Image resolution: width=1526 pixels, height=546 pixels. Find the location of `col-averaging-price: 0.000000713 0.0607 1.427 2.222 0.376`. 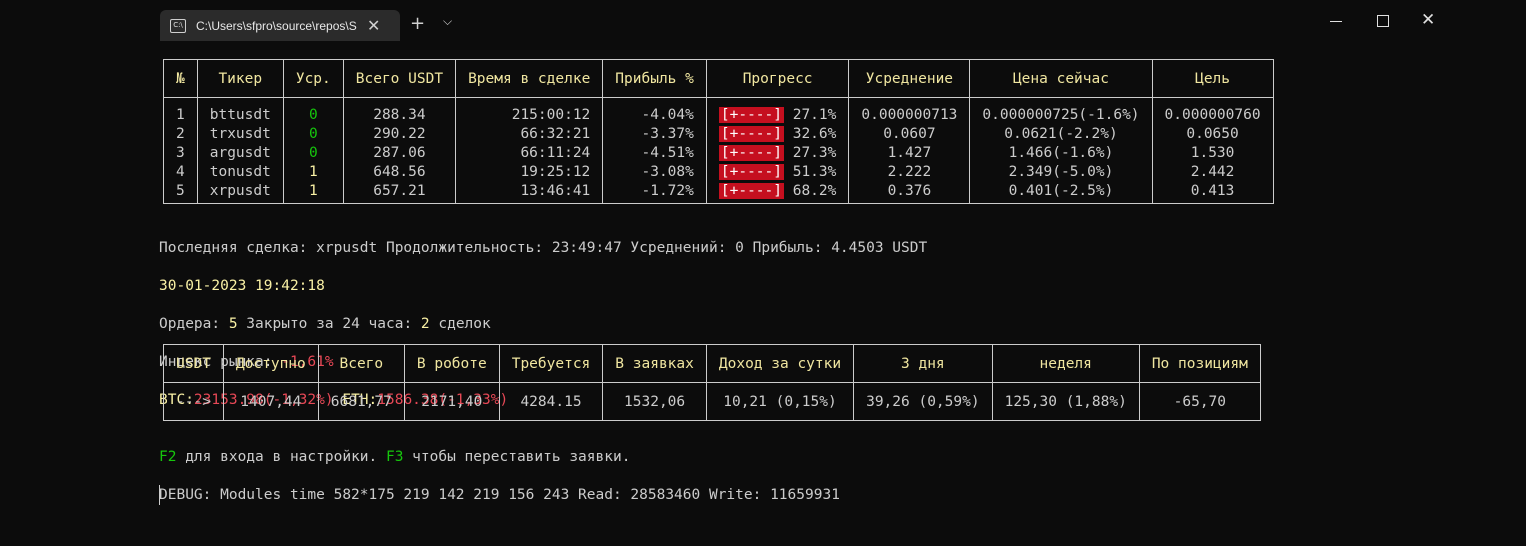

col-averaging-price: 0.000000713 0.0607 1.427 2.222 0.376 is located at coordinates (909, 150).